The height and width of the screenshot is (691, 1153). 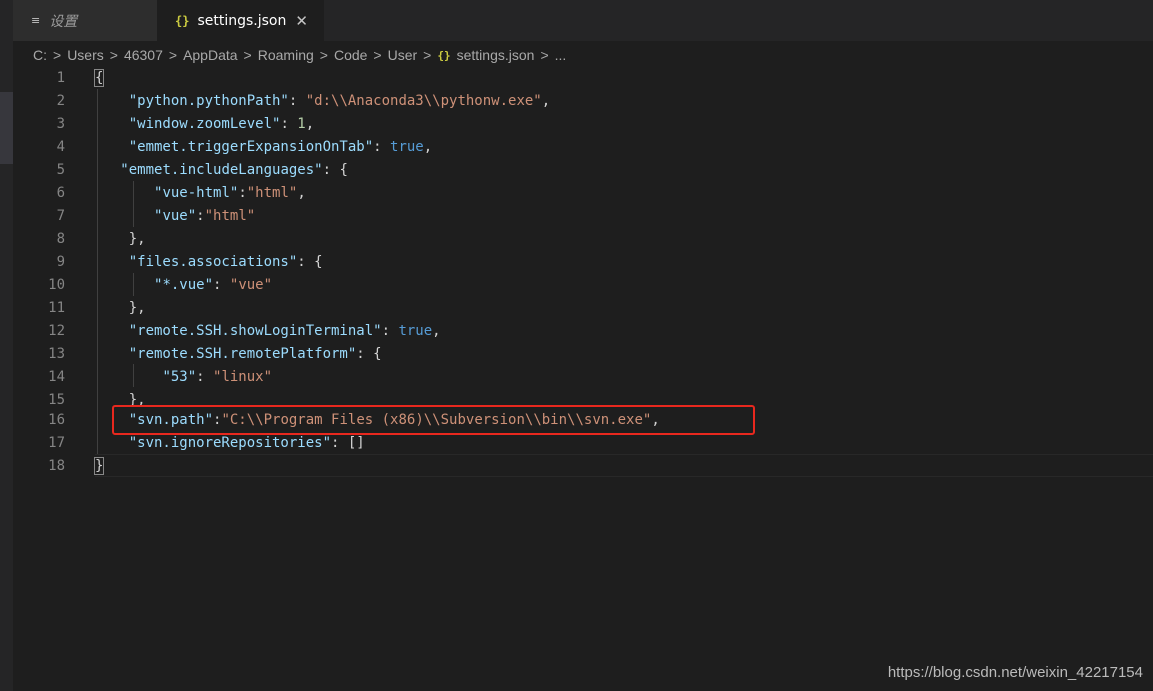 I want to click on code-line: 9 "files.associations": {, so click(x=583, y=262).